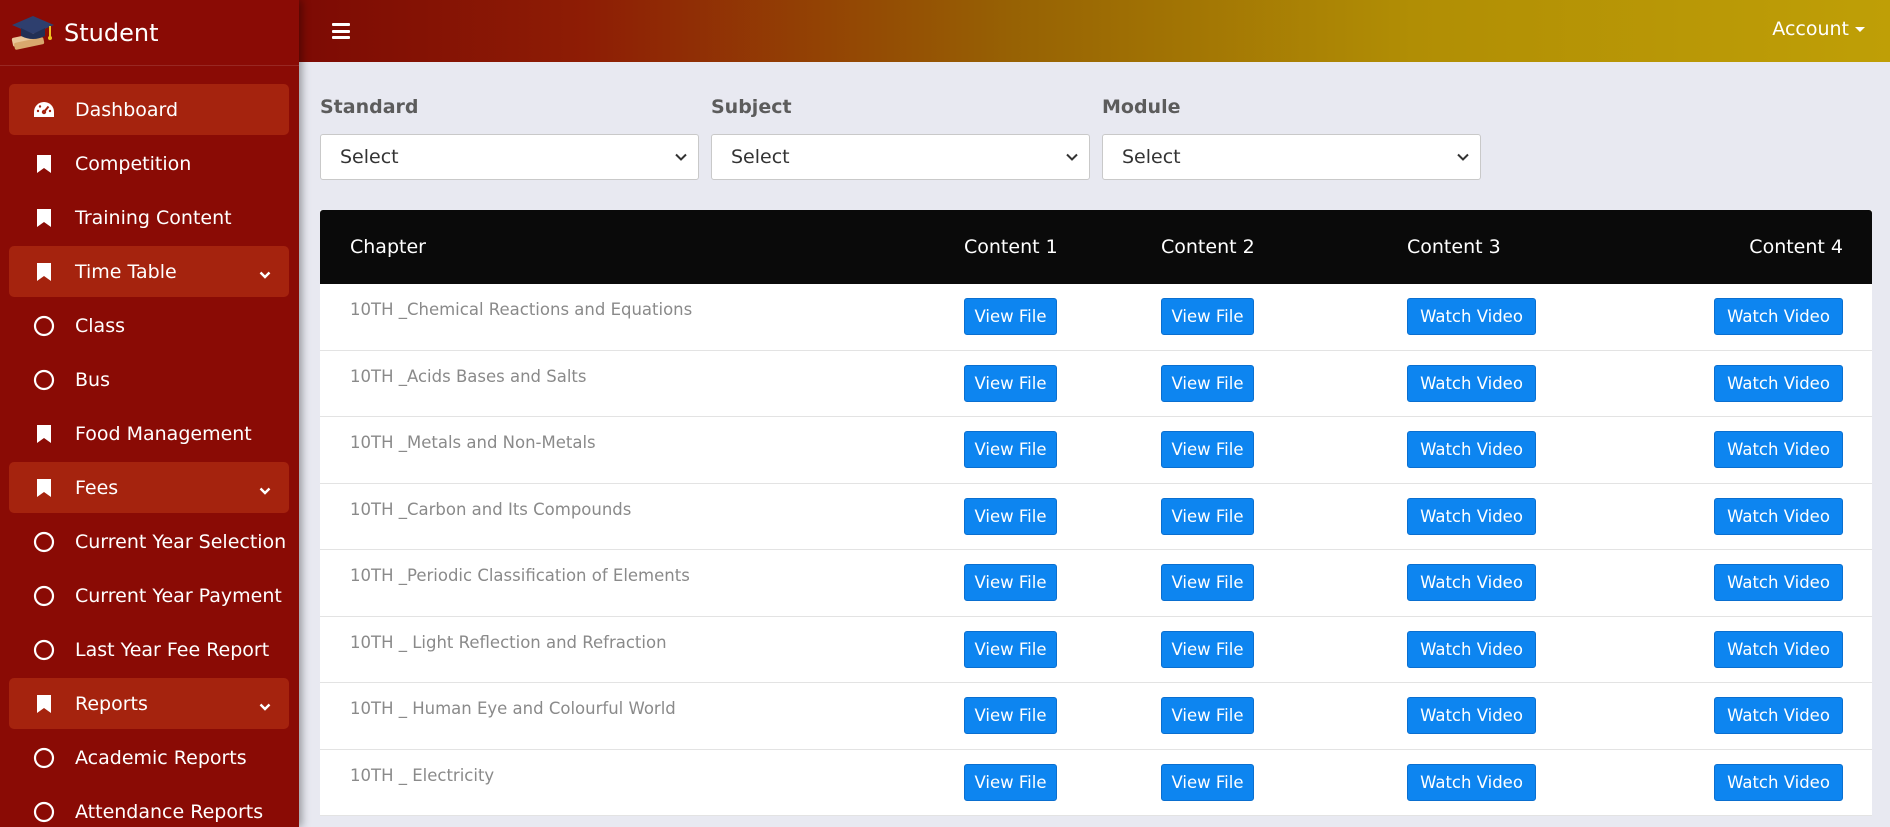 The image size is (1890, 827). What do you see at coordinates (149, 595) in the screenshot?
I see `sidebar-item-current-year-payment: Current Year Payment` at bounding box center [149, 595].